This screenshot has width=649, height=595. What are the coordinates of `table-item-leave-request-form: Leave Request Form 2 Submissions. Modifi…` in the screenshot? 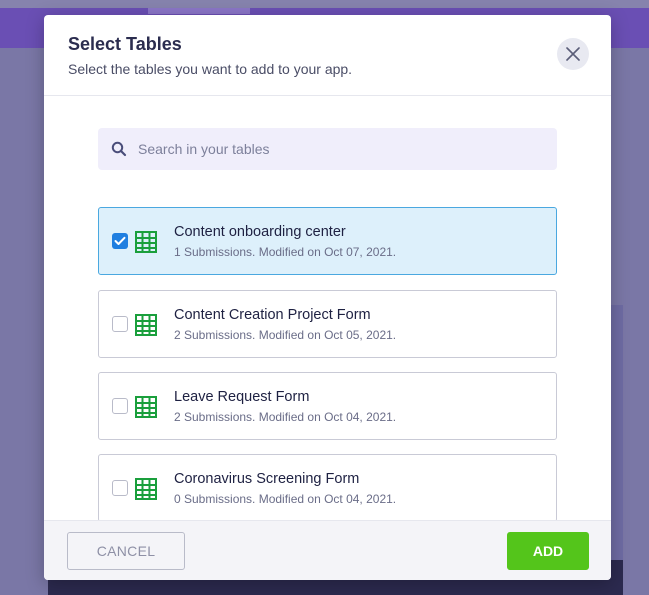 It's located at (327, 406).